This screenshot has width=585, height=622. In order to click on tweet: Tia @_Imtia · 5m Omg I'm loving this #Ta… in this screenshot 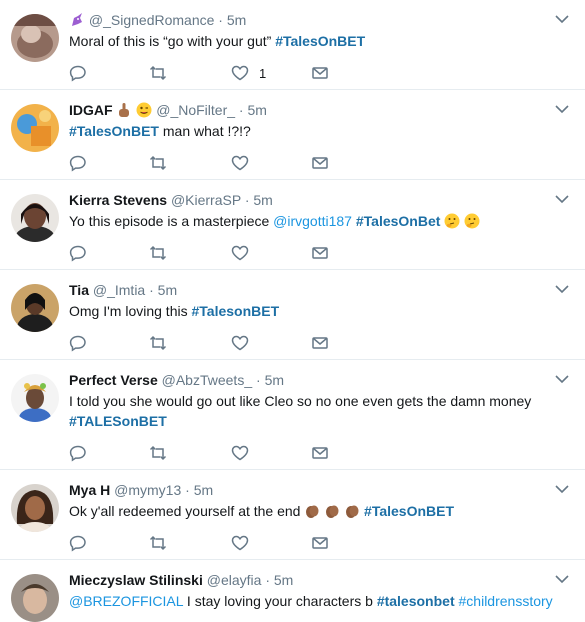, I will do `click(292, 315)`.